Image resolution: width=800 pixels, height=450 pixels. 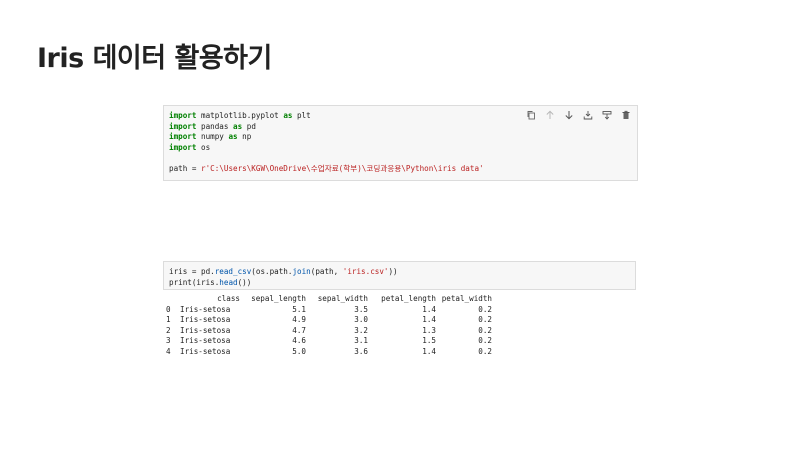 I want to click on row-index: 3, so click(x=168, y=341).